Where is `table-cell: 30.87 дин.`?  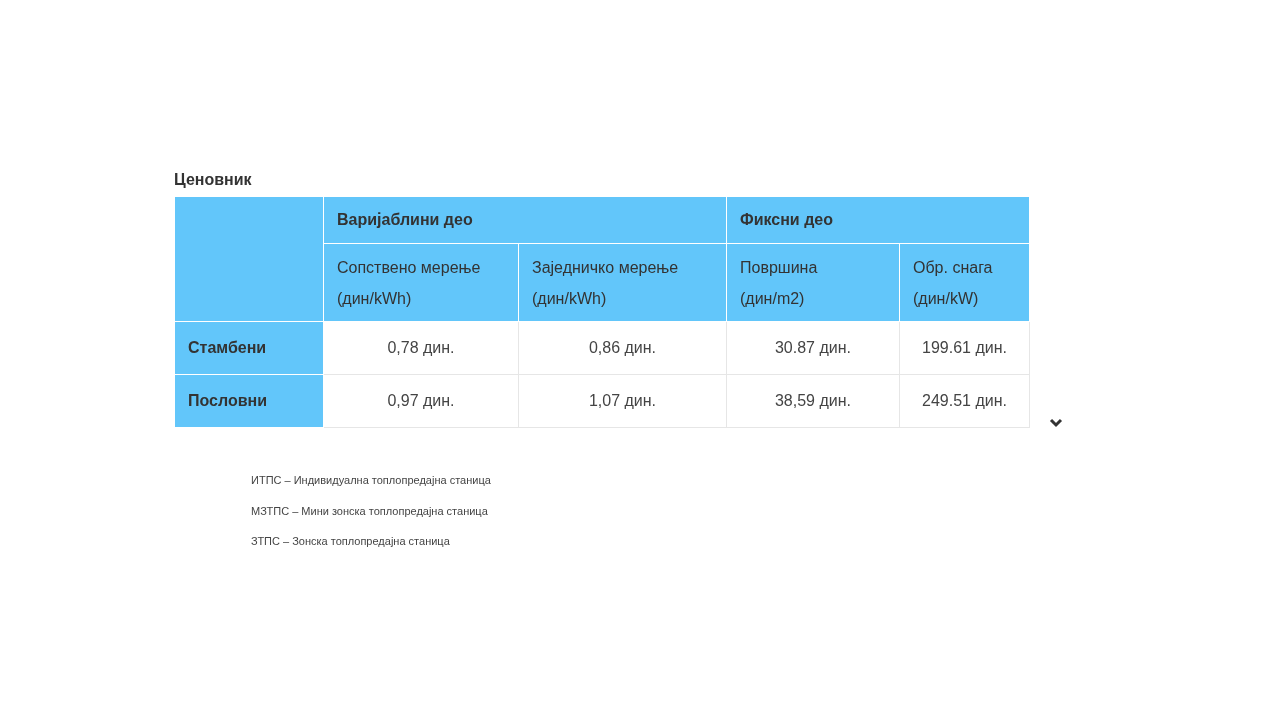
table-cell: 30.87 дин. is located at coordinates (813, 348).